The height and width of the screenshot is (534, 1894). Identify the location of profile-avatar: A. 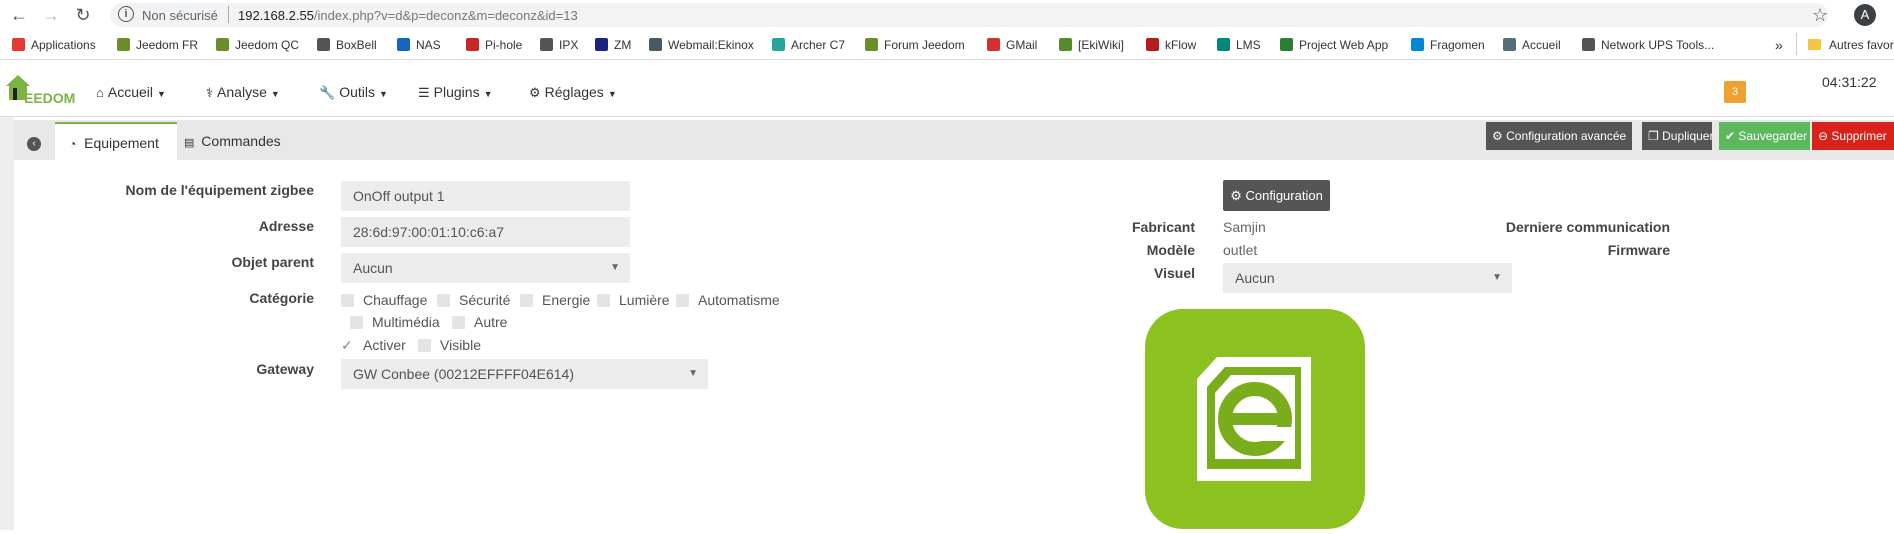
(1865, 15).